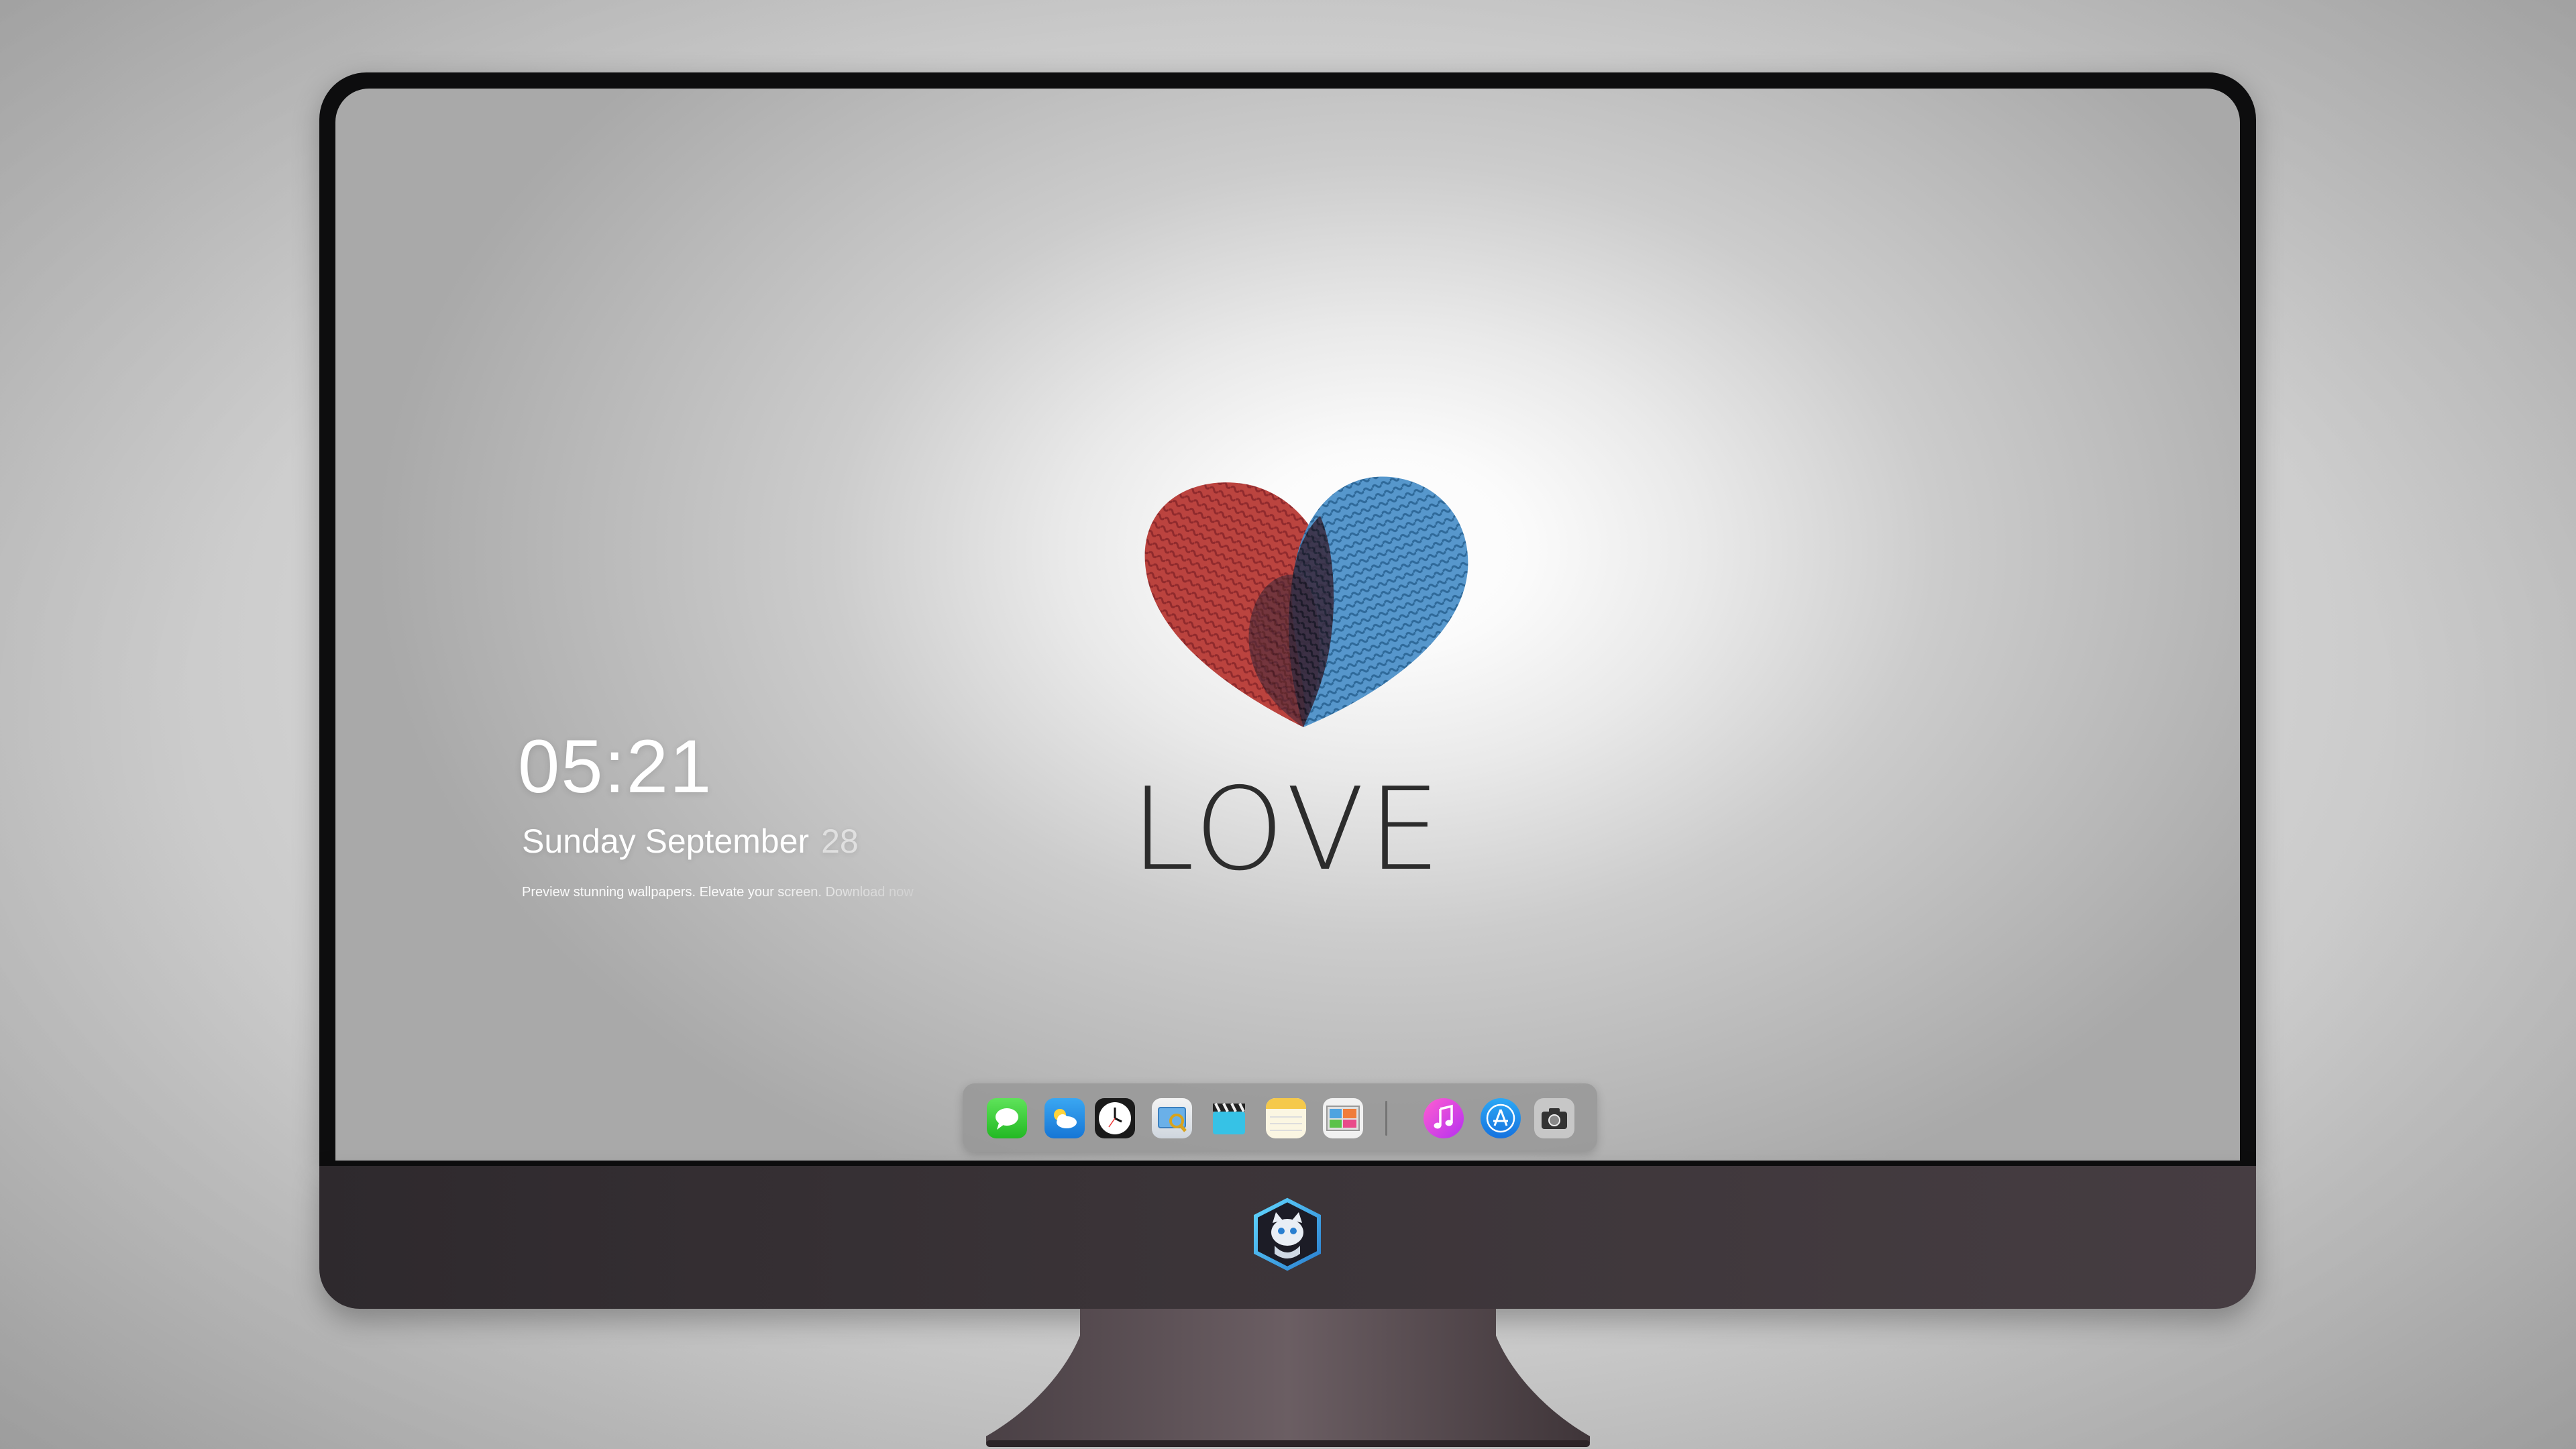 The image size is (2576, 1449). I want to click on fingerprint-heart-icon, so click(1306, 601).